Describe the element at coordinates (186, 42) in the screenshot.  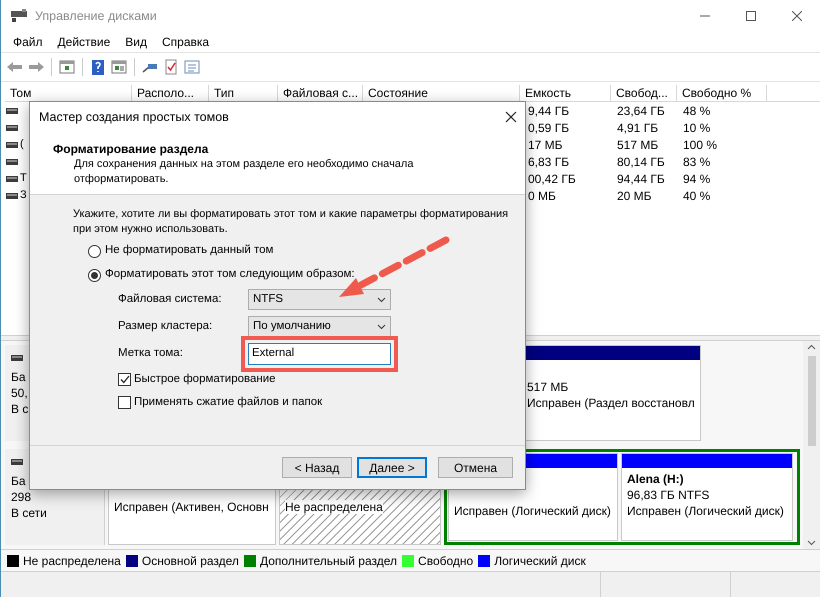
I see `menu-item: Справка` at that location.